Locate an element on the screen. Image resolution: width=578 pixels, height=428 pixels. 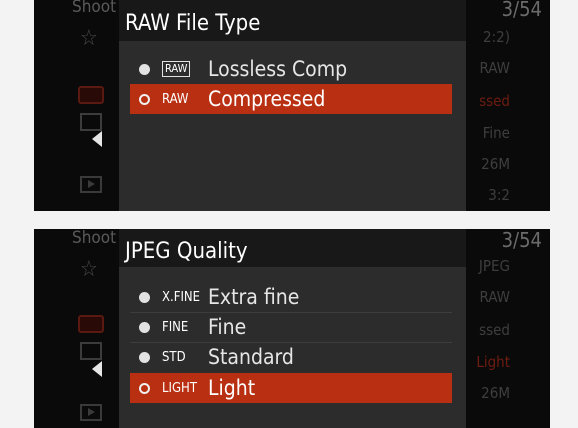
raw-boxed-badge-icon: RAW is located at coordinates (185, 69).